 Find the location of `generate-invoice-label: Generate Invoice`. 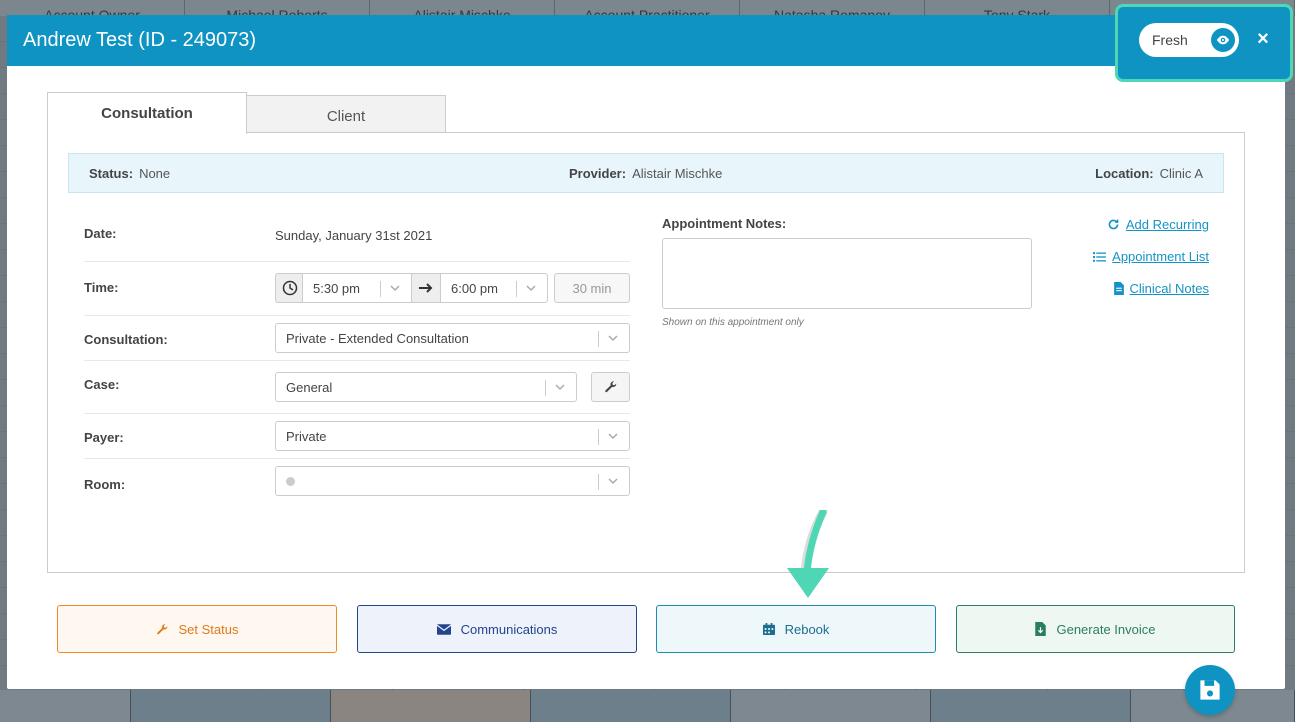

generate-invoice-label: Generate Invoice is located at coordinates (1106, 629).